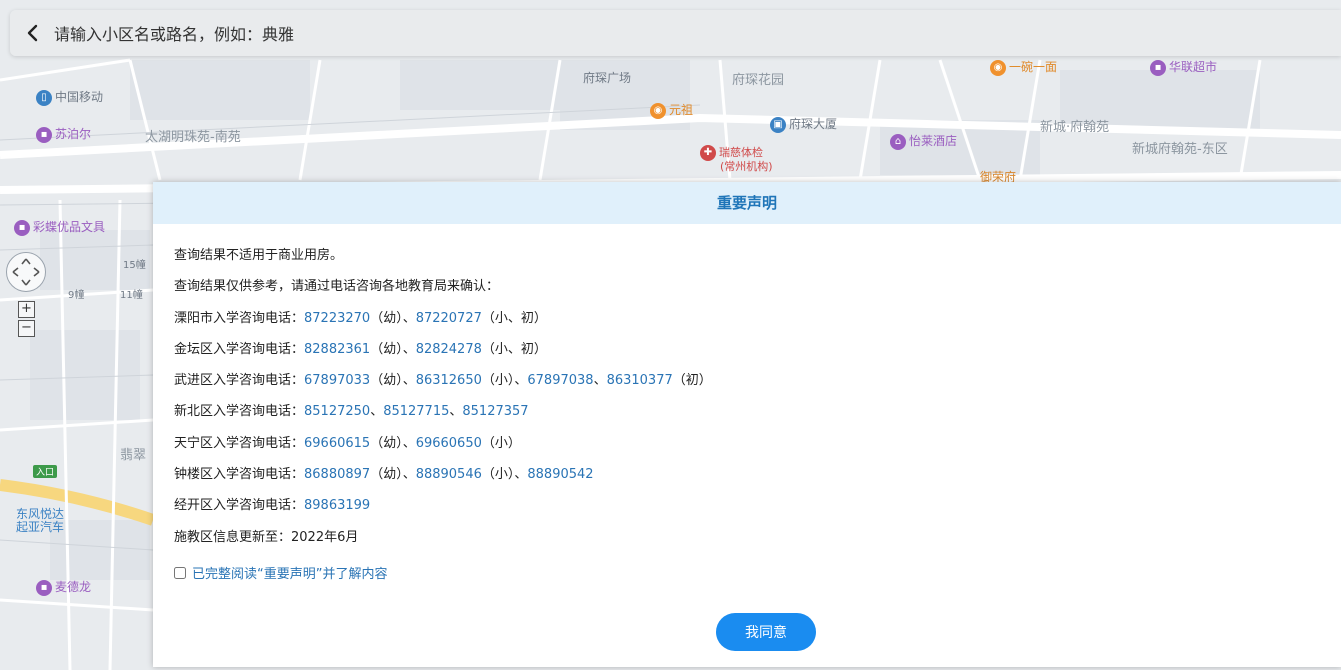  Describe the element at coordinates (337, 411) in the screenshot. I see `phone-link: 85127250` at that location.